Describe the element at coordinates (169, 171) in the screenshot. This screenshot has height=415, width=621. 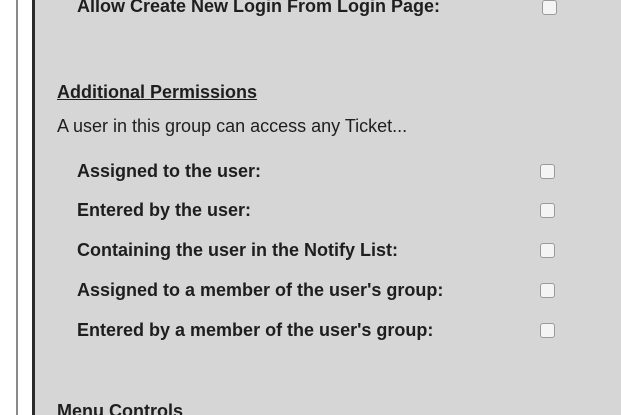
I see `assigned-to-user-label: Assigned to the user:` at that location.